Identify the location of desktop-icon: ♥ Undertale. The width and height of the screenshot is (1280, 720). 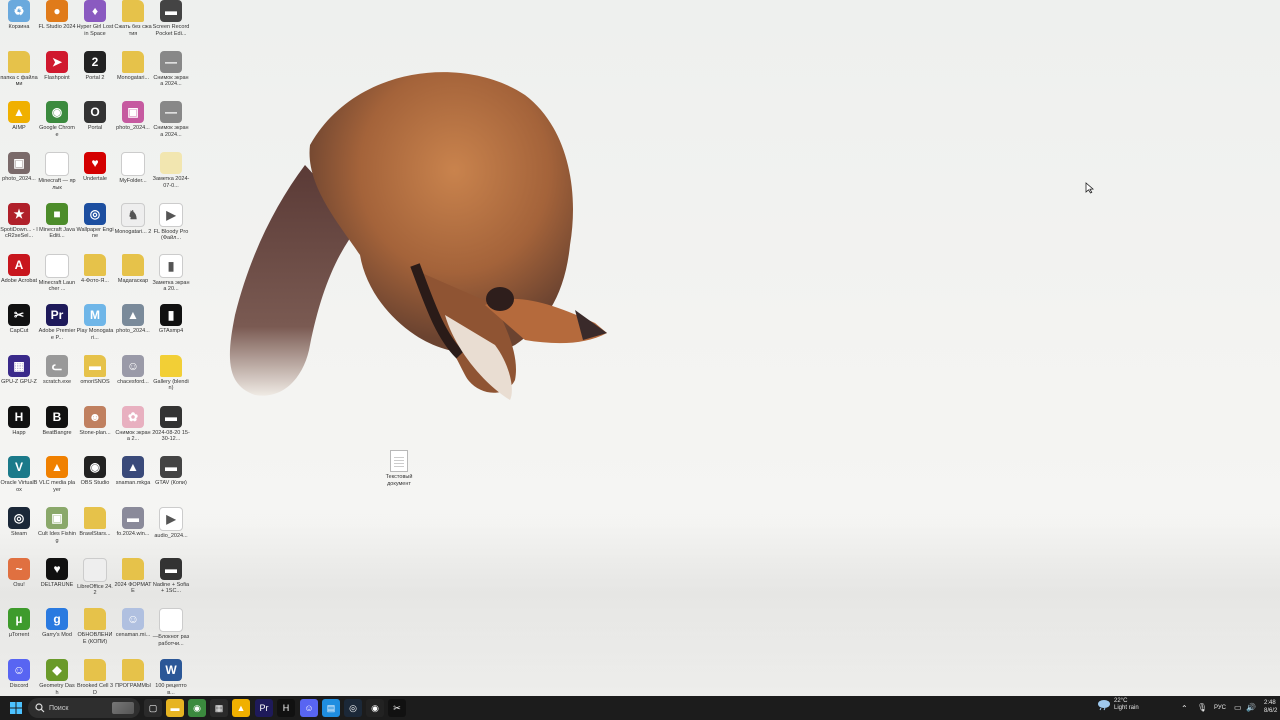
(95, 177).